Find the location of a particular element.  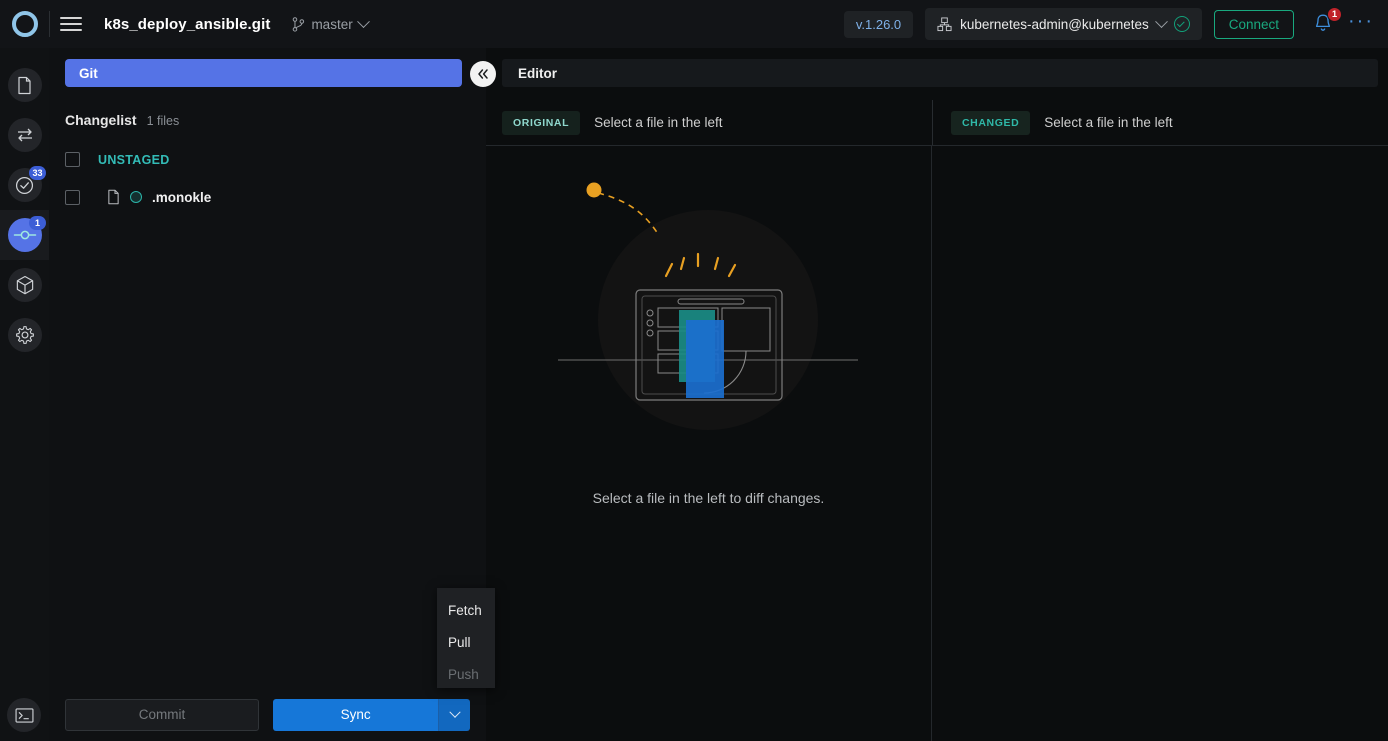

menu-item-fetch: Fetch is located at coordinates (466, 610).